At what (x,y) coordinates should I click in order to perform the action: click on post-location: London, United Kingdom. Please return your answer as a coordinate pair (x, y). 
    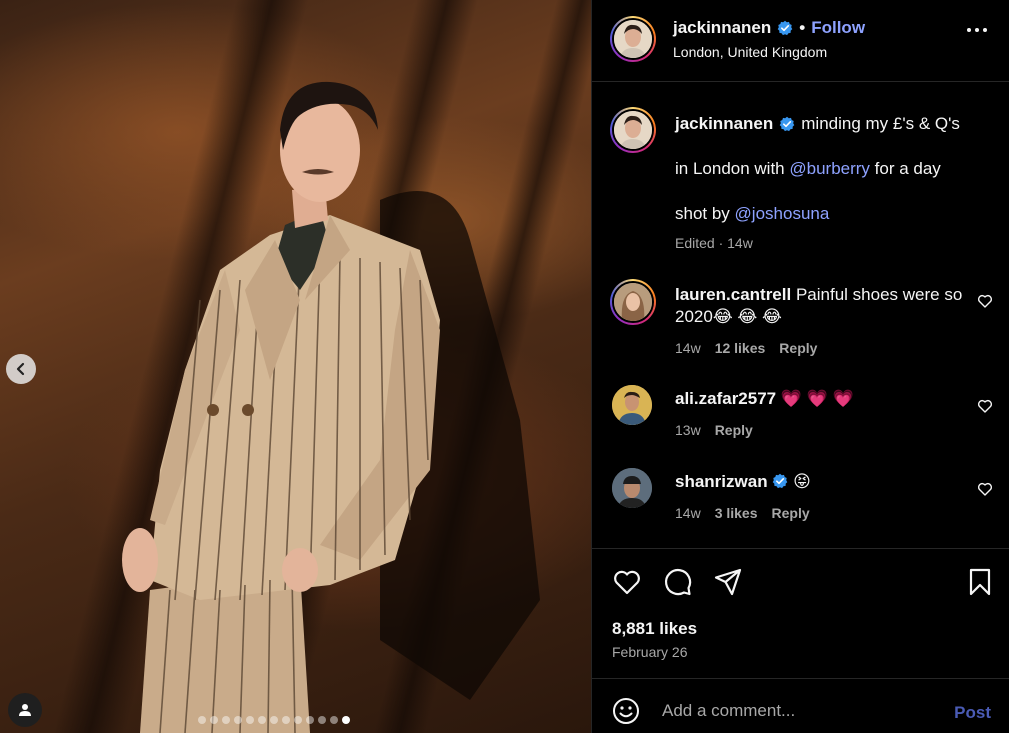
    Looking at the image, I should click on (750, 52).